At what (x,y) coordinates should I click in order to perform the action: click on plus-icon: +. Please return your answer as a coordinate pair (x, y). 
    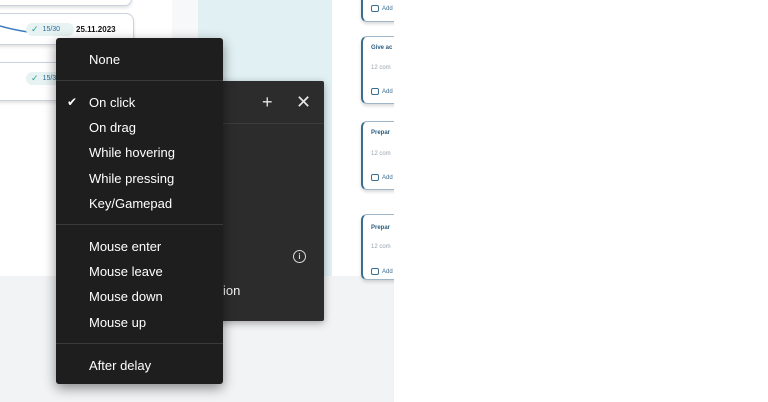
    Looking at the image, I should click on (267, 102).